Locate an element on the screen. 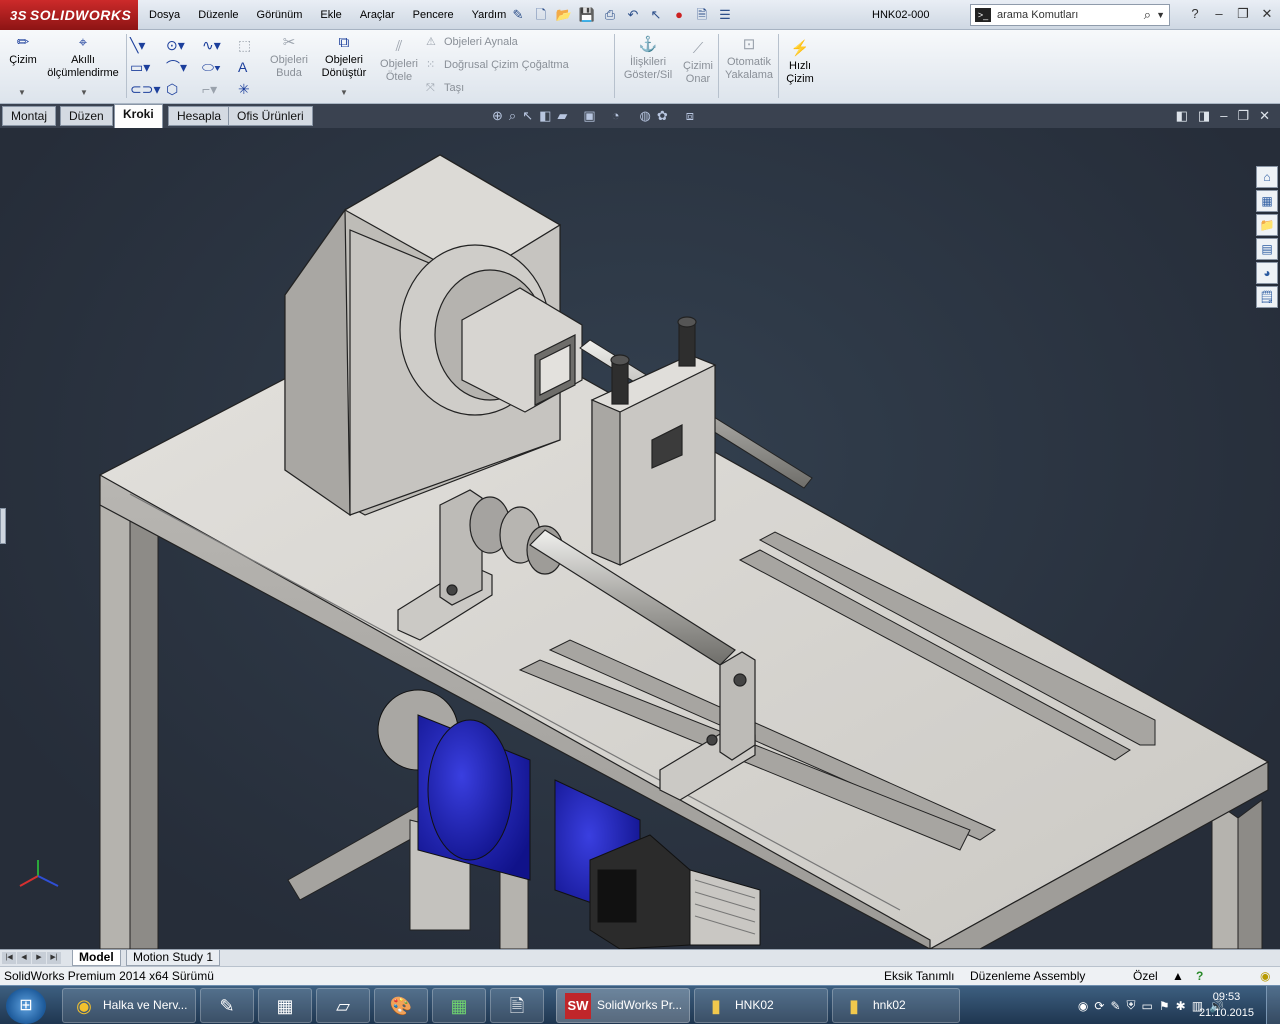  design-library-icon: ▦ is located at coordinates (1267, 201).